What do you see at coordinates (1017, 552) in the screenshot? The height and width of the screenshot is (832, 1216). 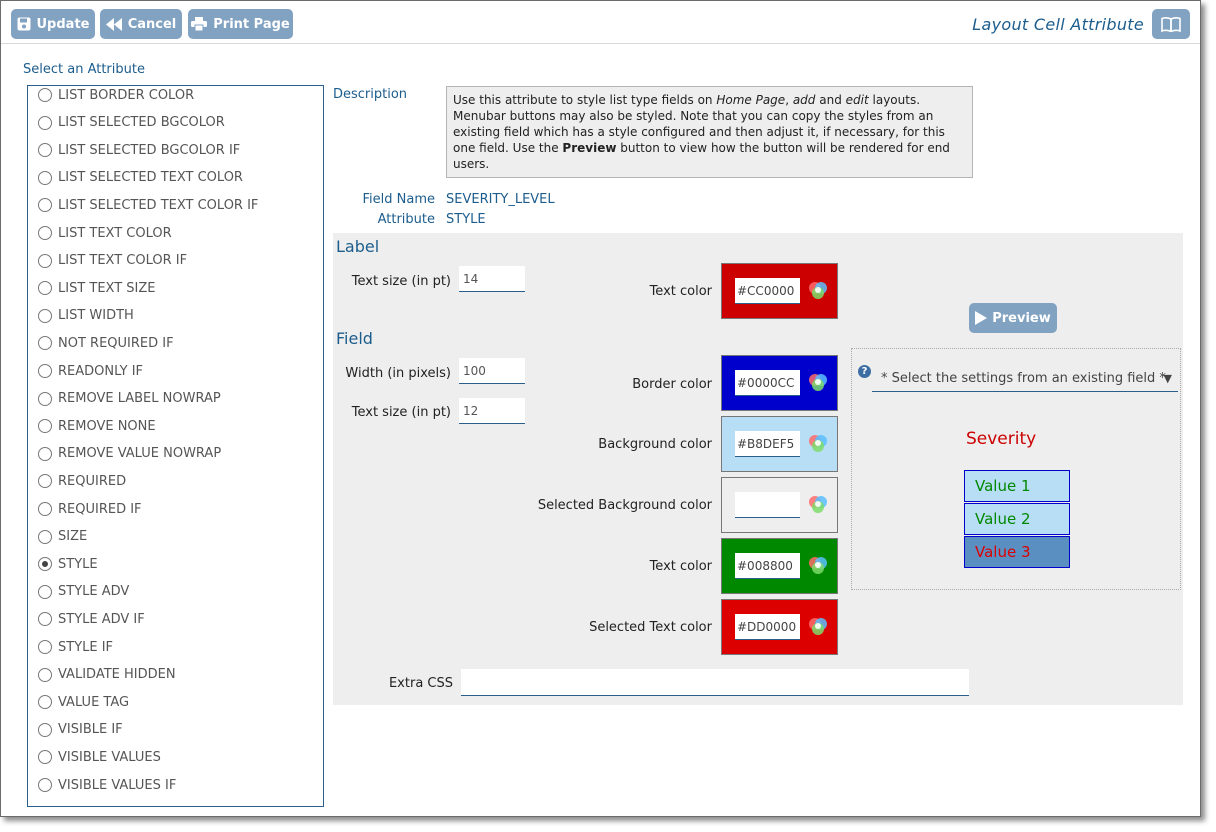 I see `preview-option-3: Value 3` at bounding box center [1017, 552].